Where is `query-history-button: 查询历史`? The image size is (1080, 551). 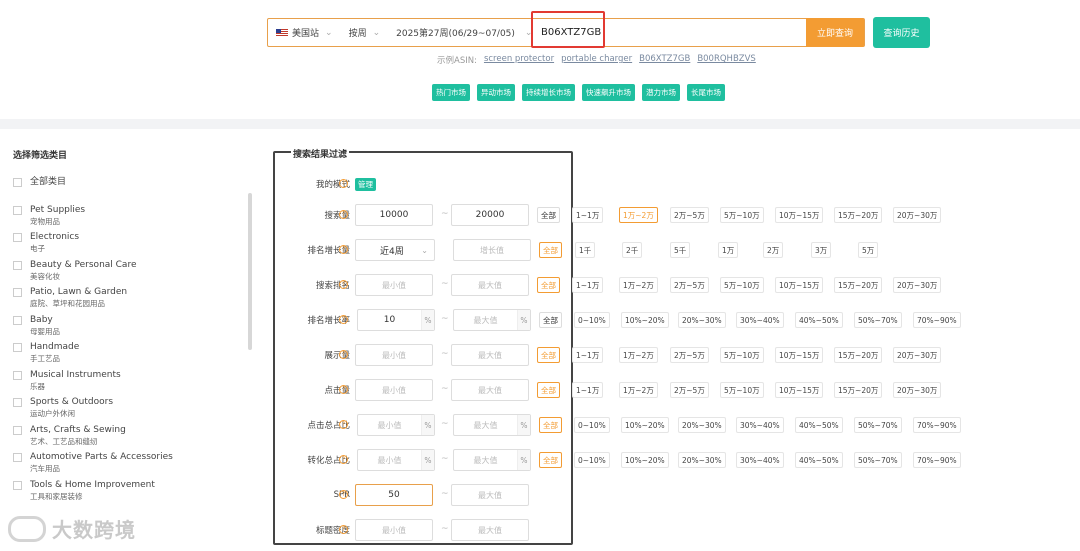 query-history-button: 查询历史 is located at coordinates (901, 32).